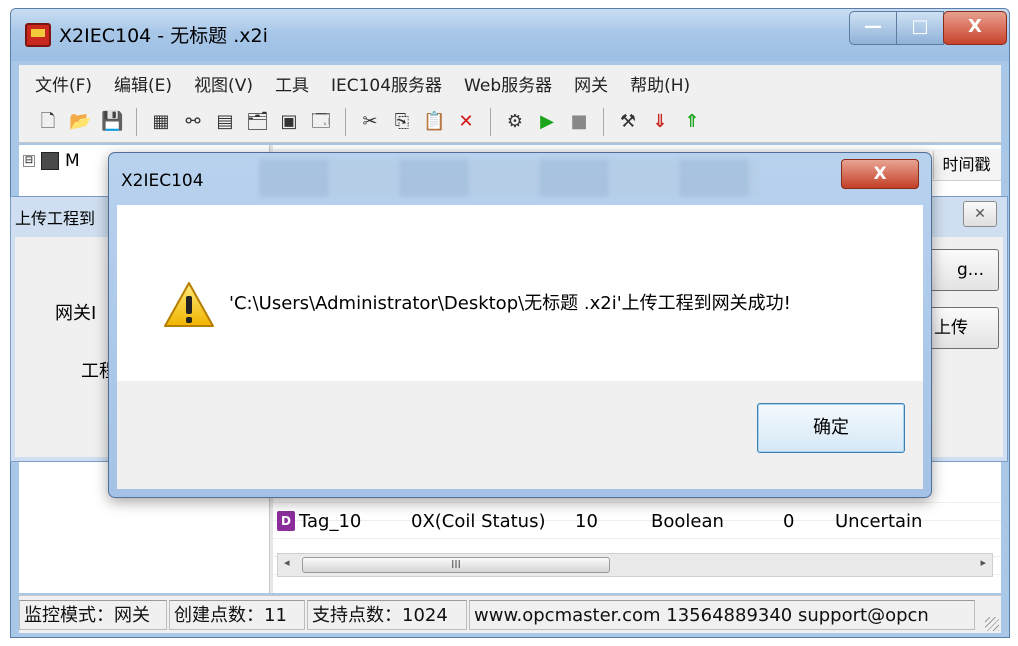  Describe the element at coordinates (510, 35) in the screenshot. I see `title-bar: X2IEC104 - 无标题 .x2i — □ X` at that location.